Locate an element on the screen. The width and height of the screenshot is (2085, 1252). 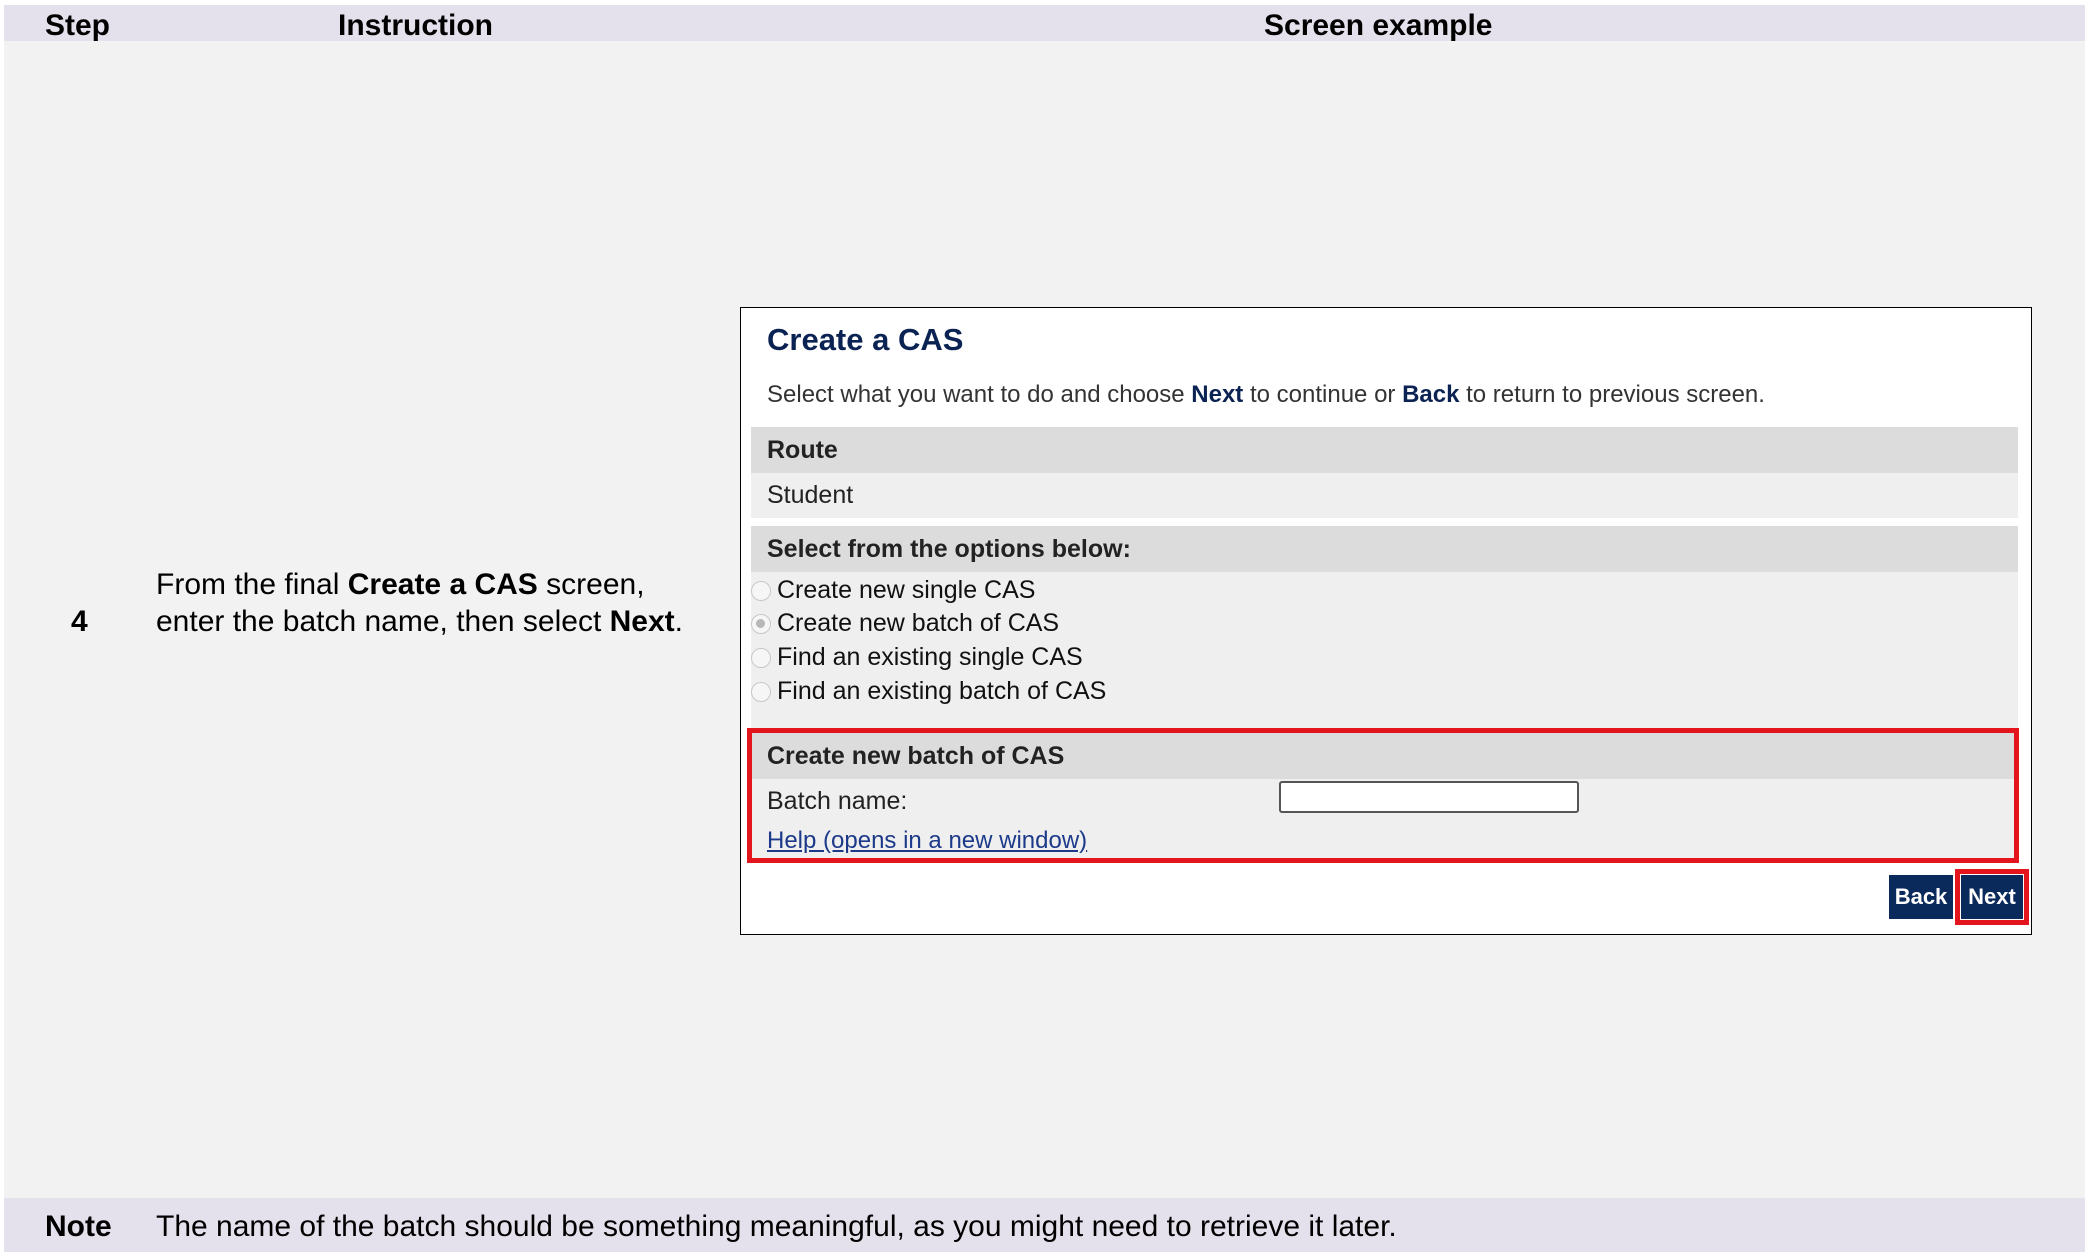
header-screen-example: Screen example is located at coordinates (1378, 25).